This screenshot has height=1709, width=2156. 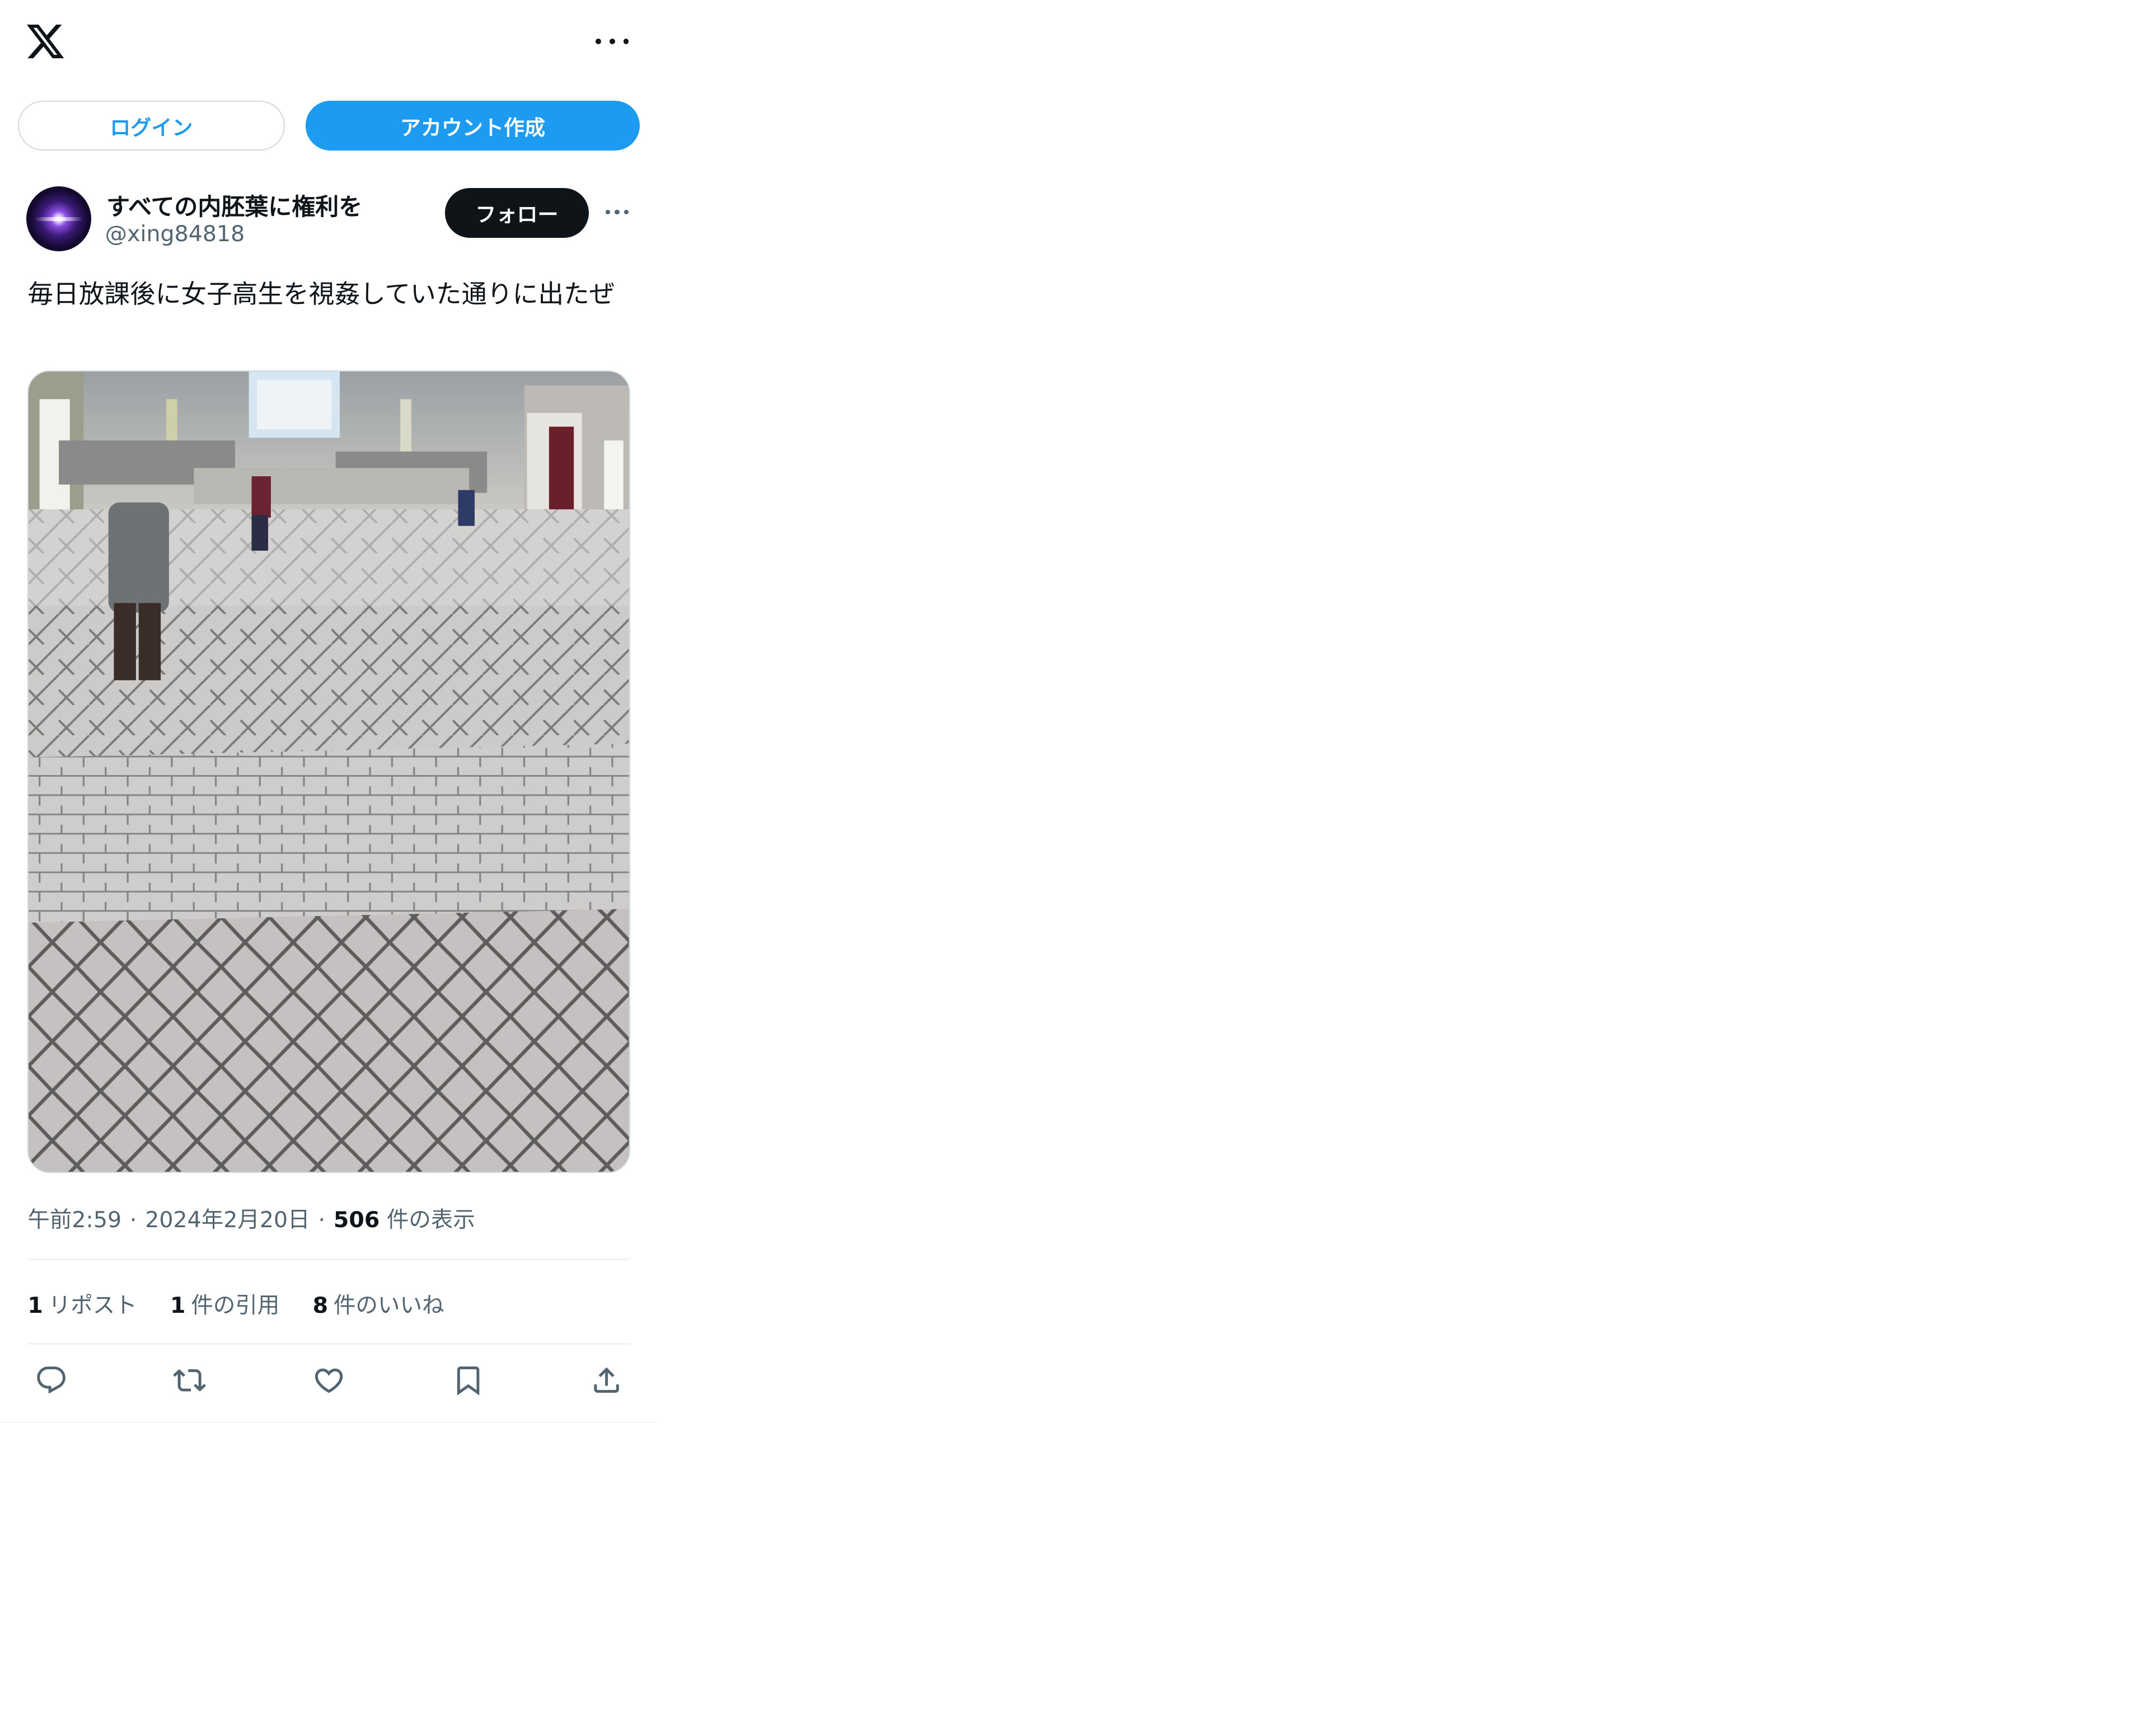 I want to click on tweet-stats: 1 リポスト 1 件の引用 8 件のいいね, so click(x=235, y=1304).